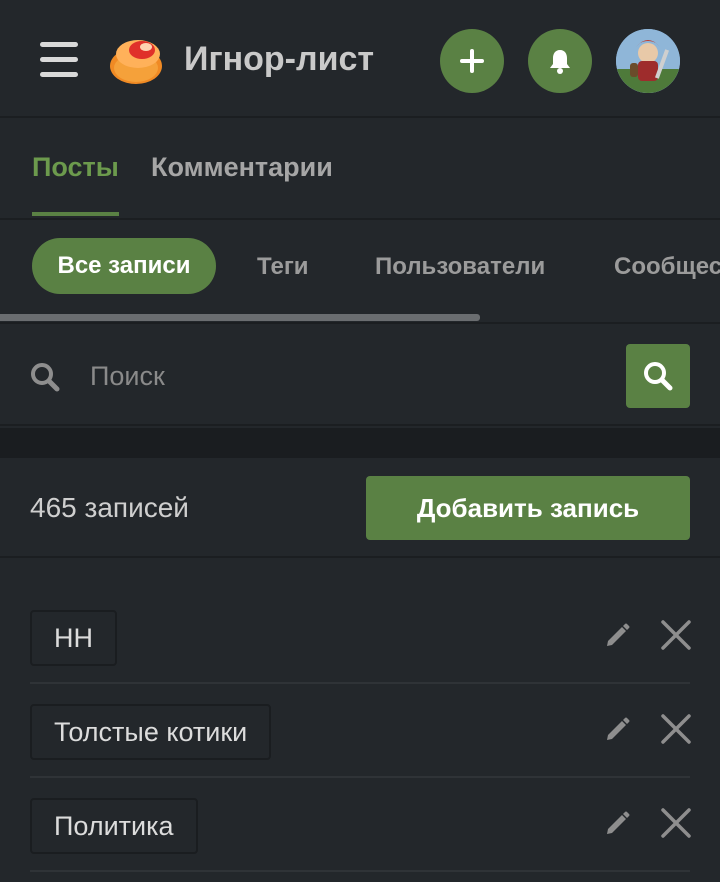 The height and width of the screenshot is (882, 720). What do you see at coordinates (75, 167) in the screenshot?
I see `tab-posts: Посты` at bounding box center [75, 167].